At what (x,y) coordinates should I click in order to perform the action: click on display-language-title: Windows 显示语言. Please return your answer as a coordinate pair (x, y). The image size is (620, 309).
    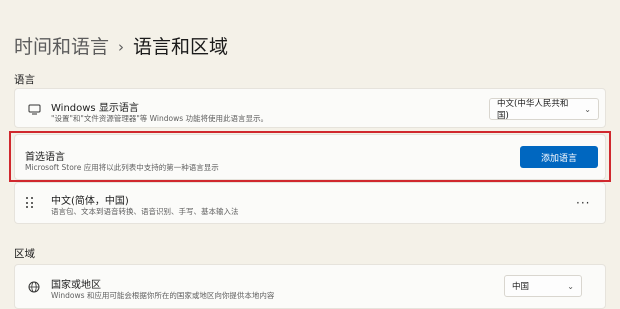
    Looking at the image, I should click on (95, 108).